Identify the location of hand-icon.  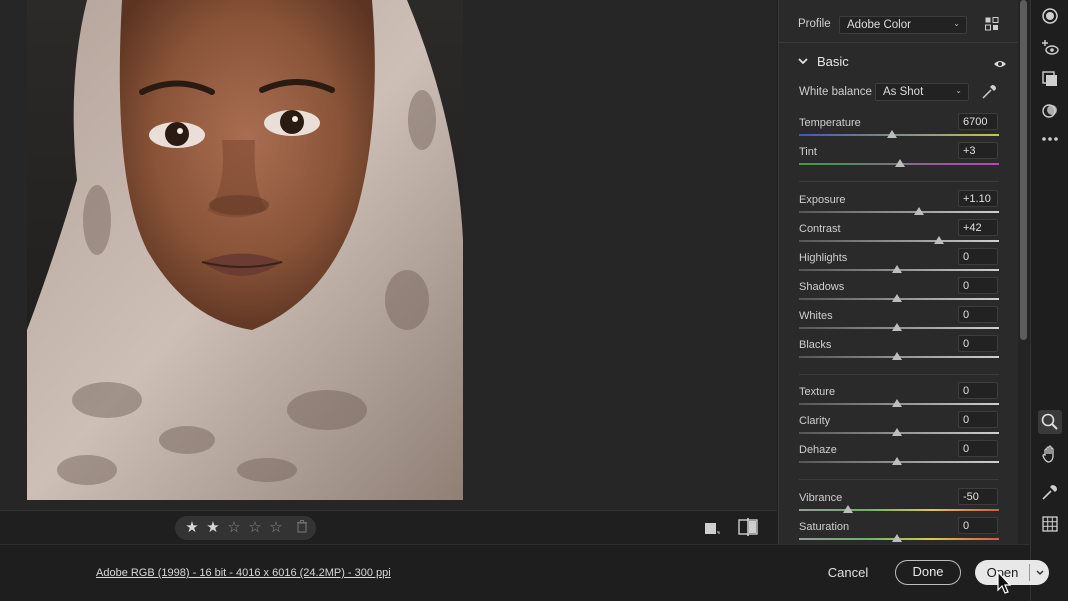
(1050, 454).